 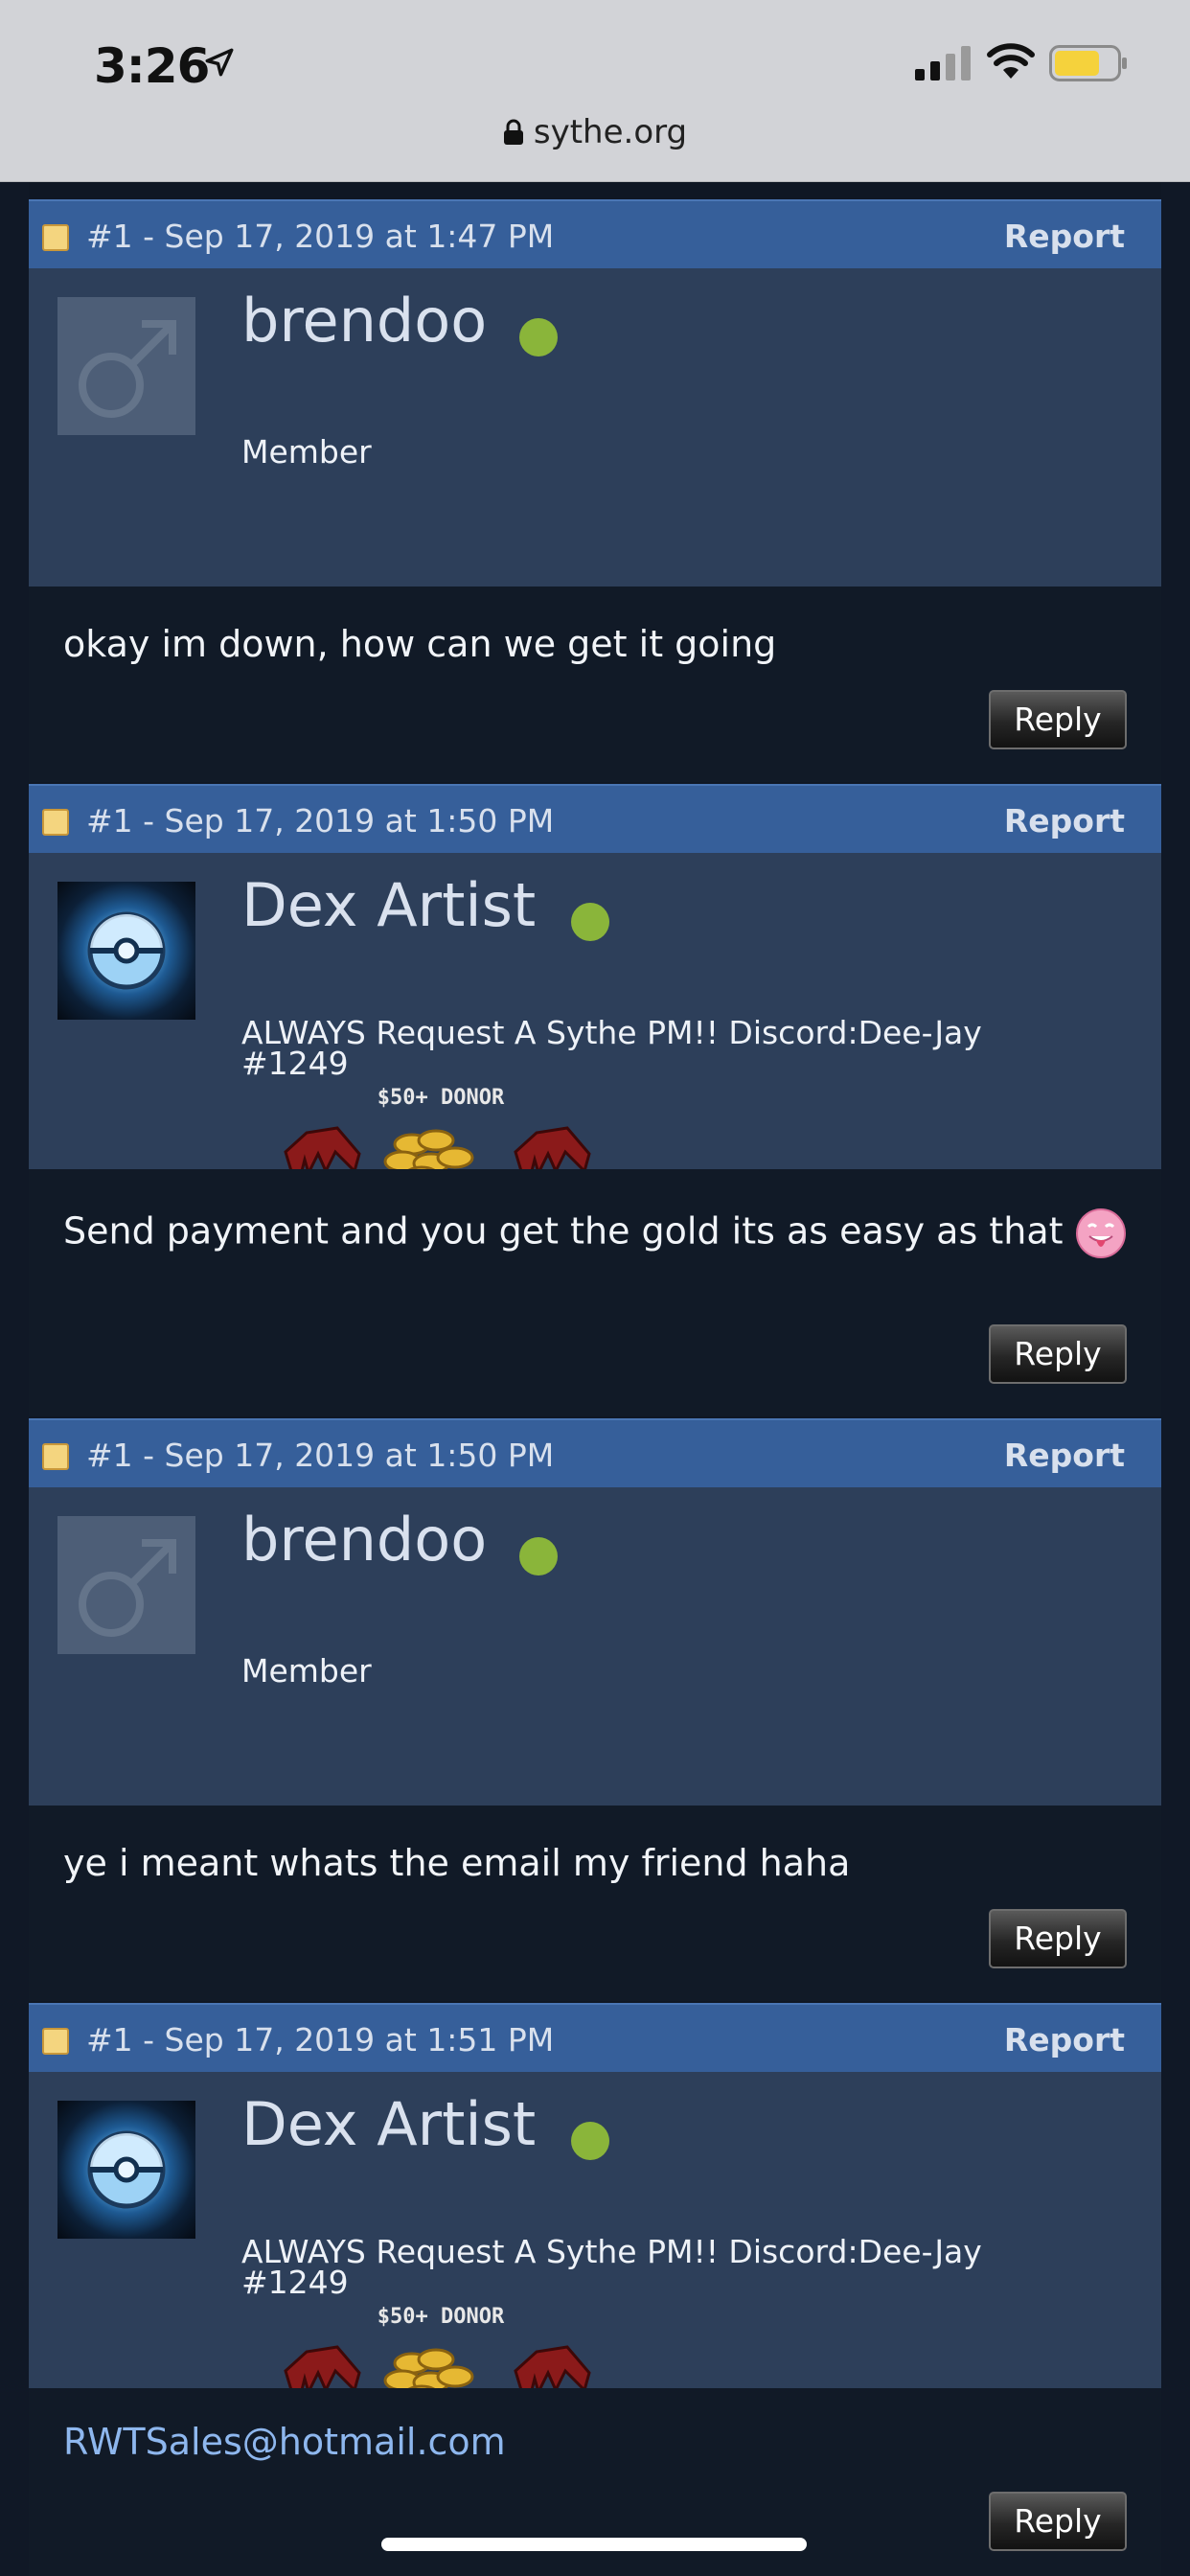 What do you see at coordinates (1088, 63) in the screenshot?
I see `battery-icon` at bounding box center [1088, 63].